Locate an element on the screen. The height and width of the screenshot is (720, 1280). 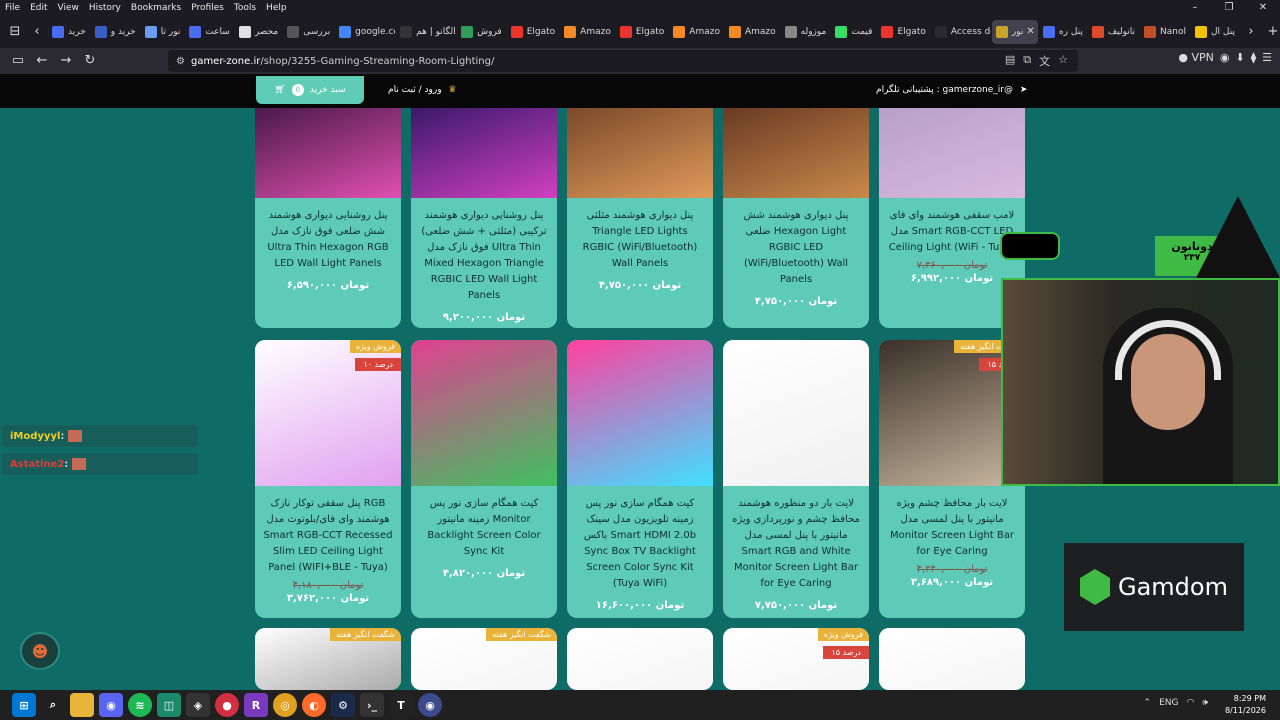
browser-tab: پنل ال is located at coordinates (1215, 32).